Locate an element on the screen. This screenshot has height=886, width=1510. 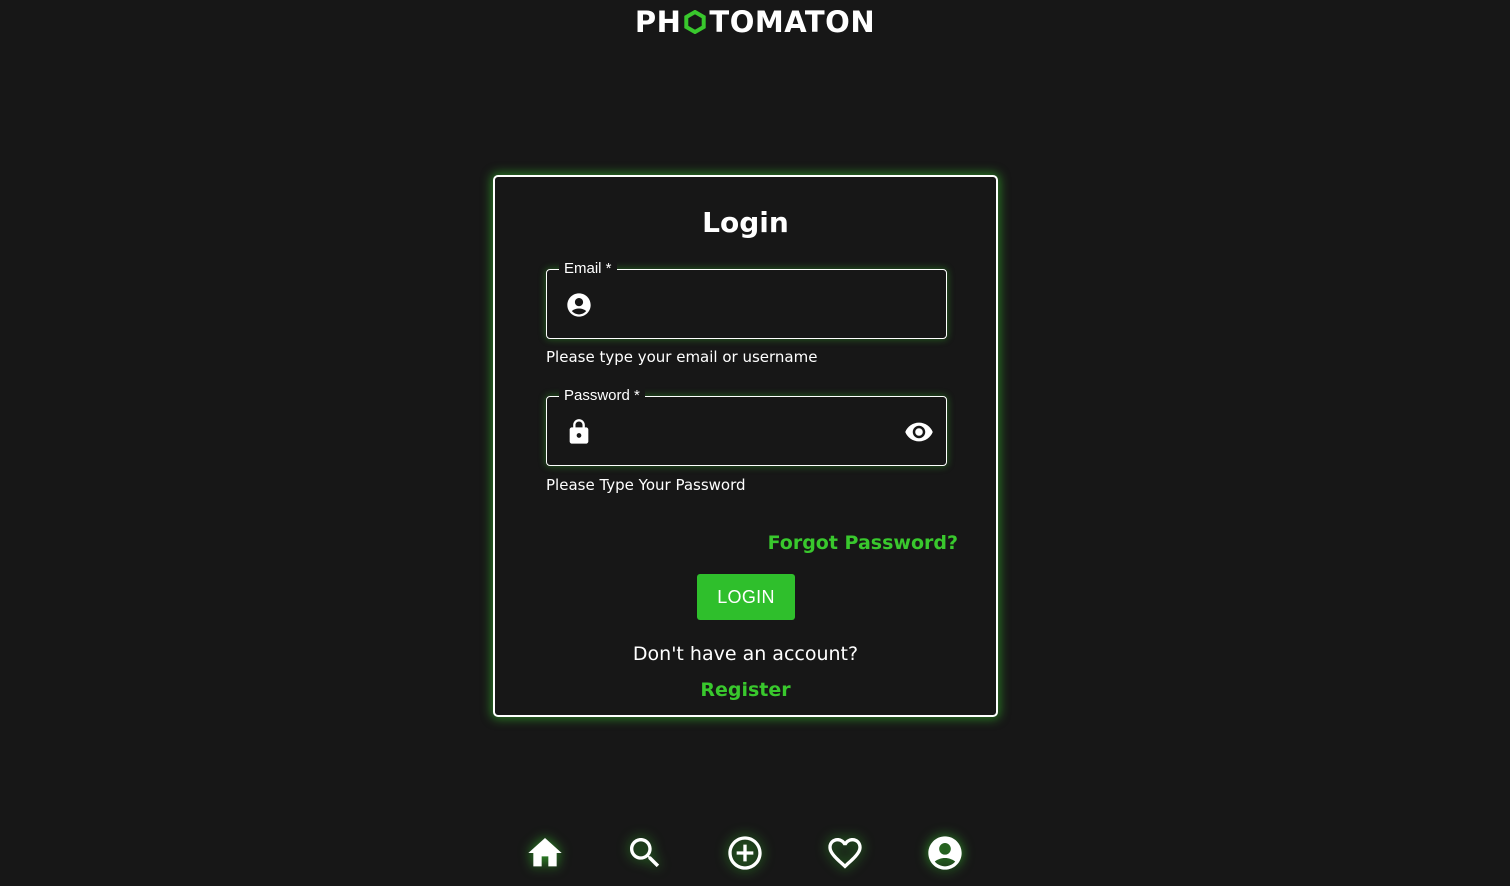
email-input is located at coordinates (746, 304).